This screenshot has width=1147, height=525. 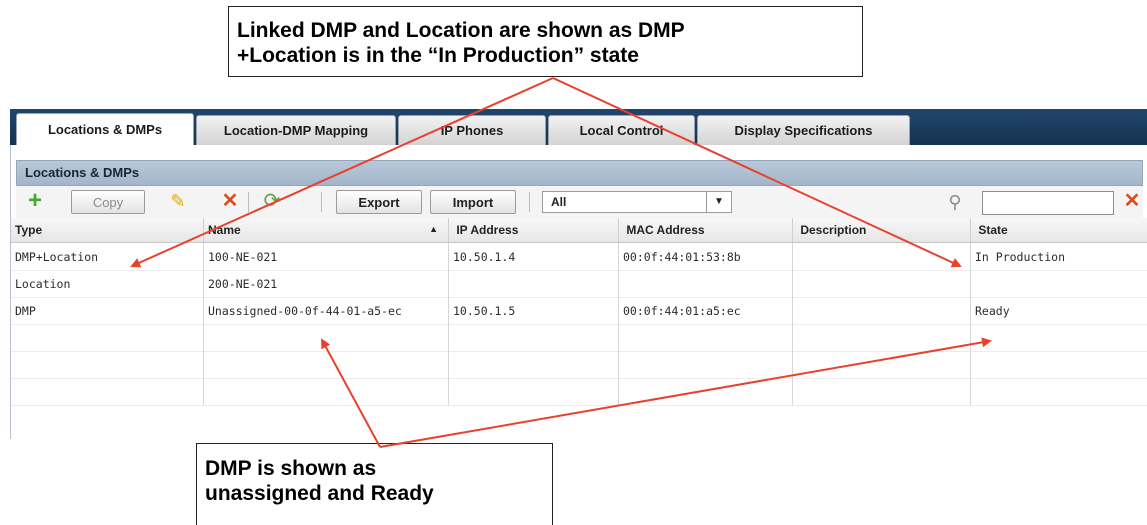 I want to click on column-header-label: Name, so click(x=224, y=230).